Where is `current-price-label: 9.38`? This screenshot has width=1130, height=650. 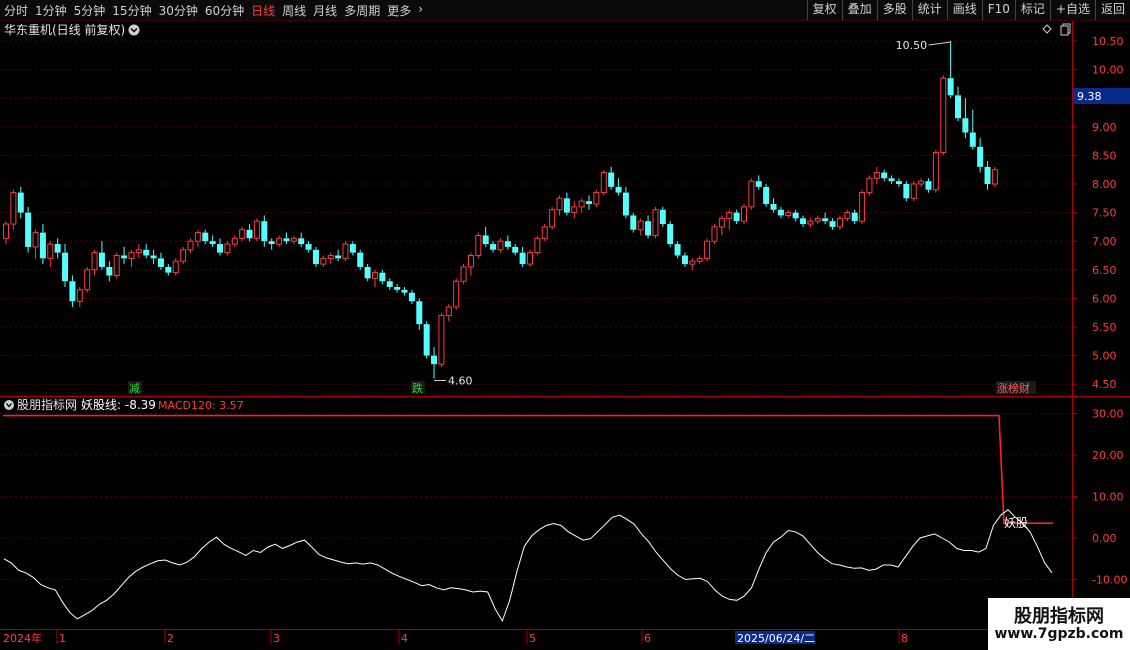 current-price-label: 9.38 is located at coordinates (1089, 96).